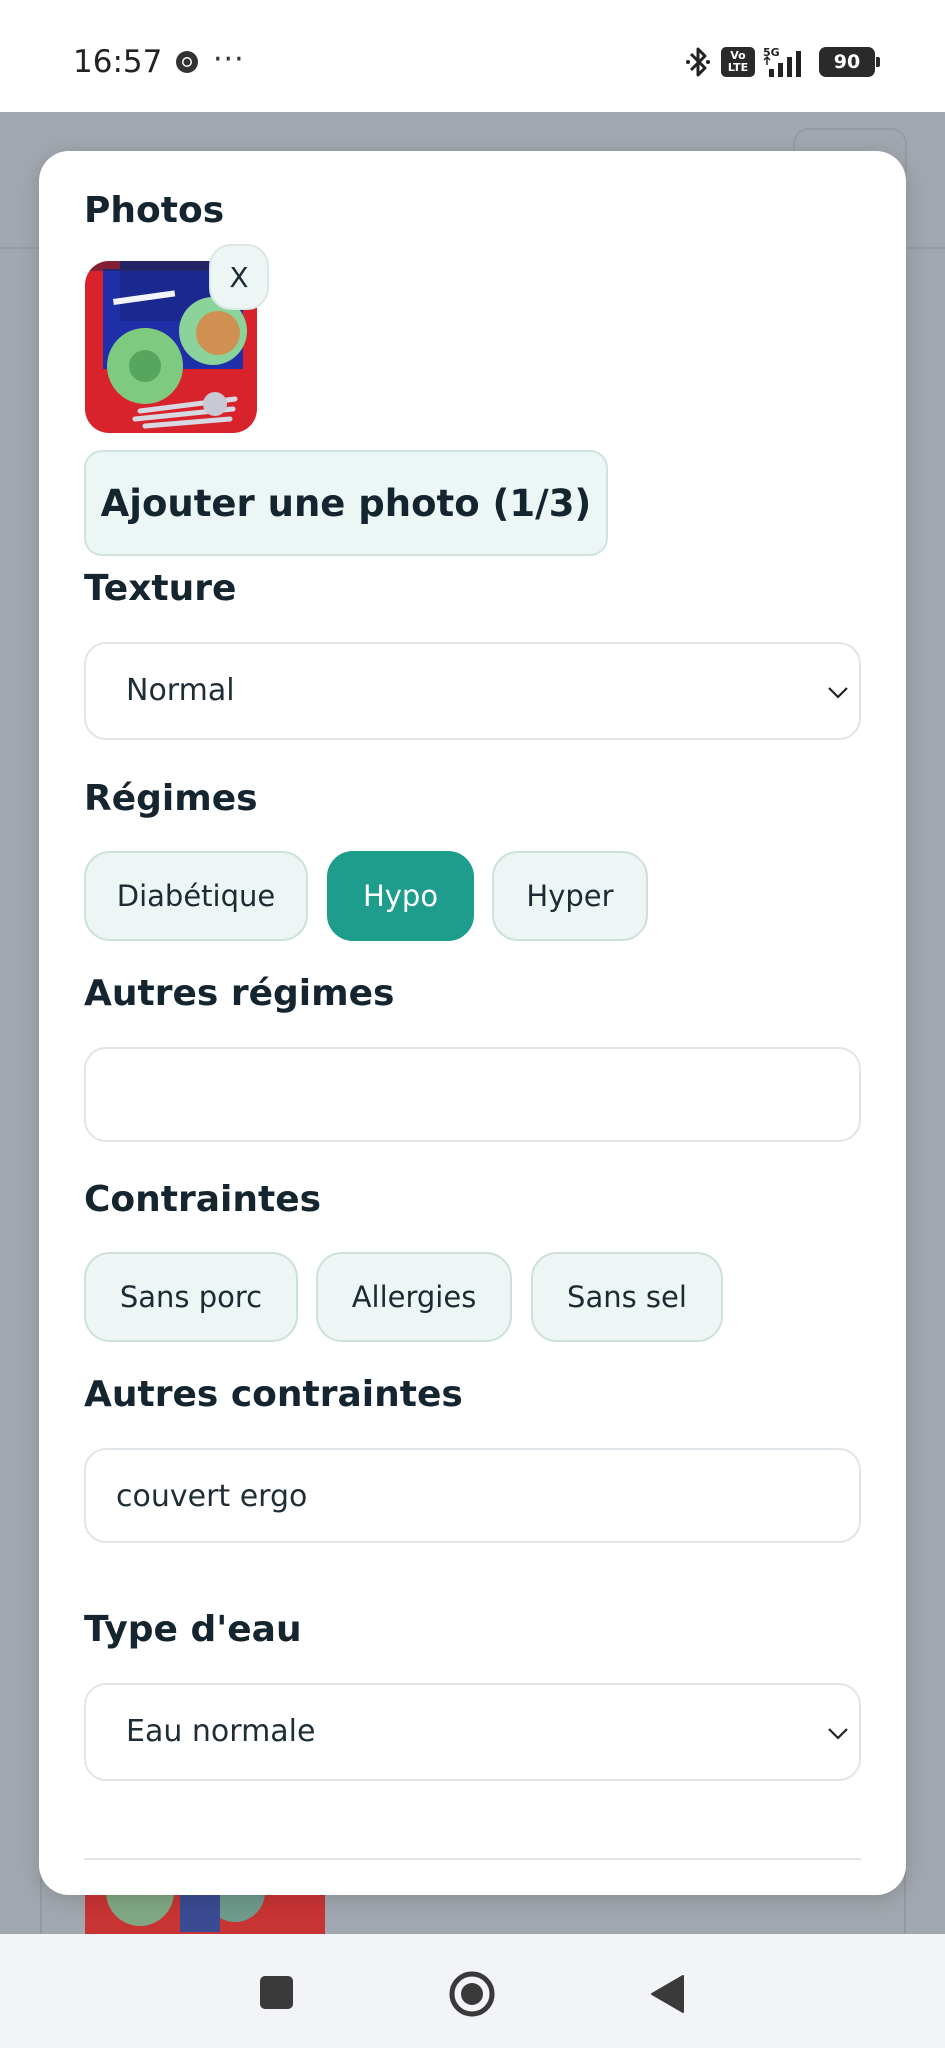 This screenshot has width=945, height=2048. Describe the element at coordinates (203, 1199) in the screenshot. I see `contraintes-label: Contraintes` at that location.